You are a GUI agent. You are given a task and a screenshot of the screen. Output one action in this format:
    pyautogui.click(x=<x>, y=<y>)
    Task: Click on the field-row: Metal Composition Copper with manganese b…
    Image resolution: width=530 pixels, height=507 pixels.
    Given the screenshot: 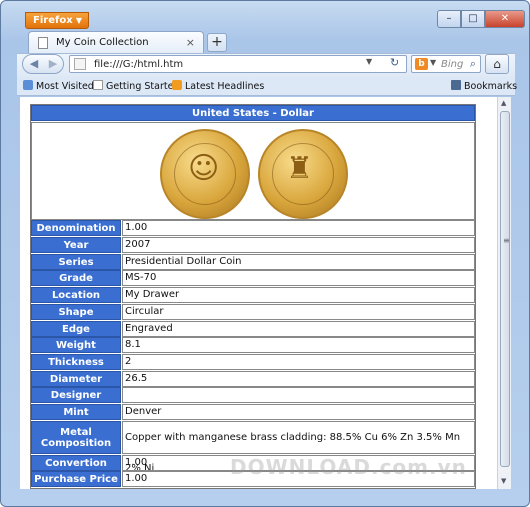 What is the action you would take?
    pyautogui.click(x=253, y=447)
    